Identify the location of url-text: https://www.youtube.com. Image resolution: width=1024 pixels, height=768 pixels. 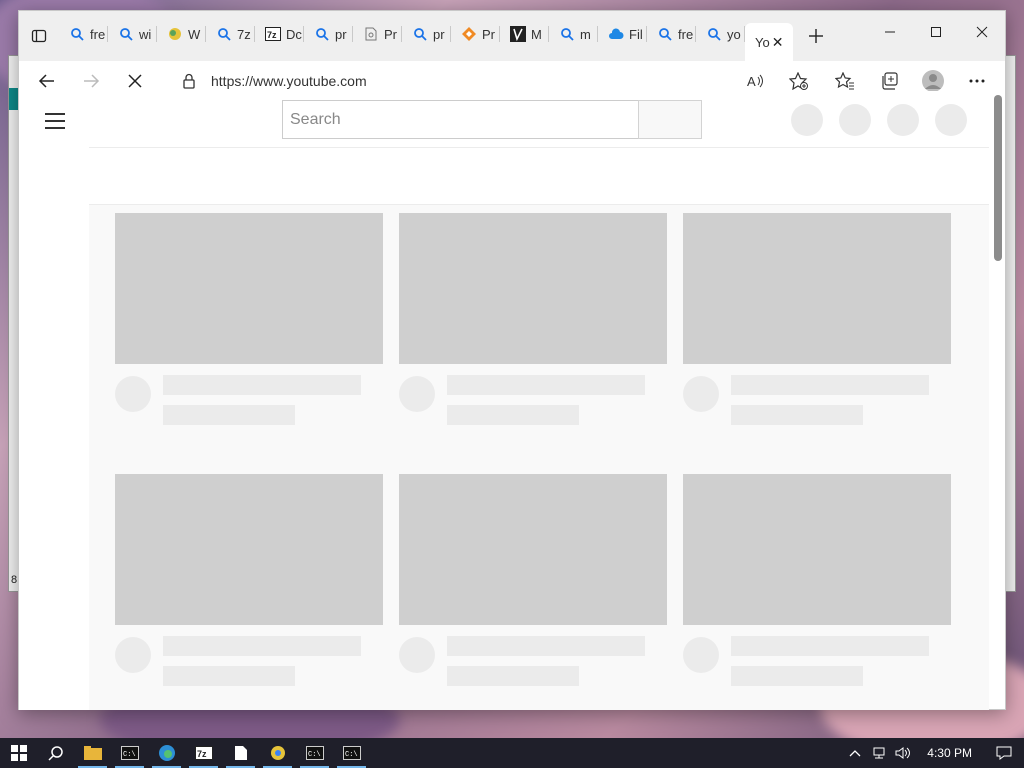
(289, 81).